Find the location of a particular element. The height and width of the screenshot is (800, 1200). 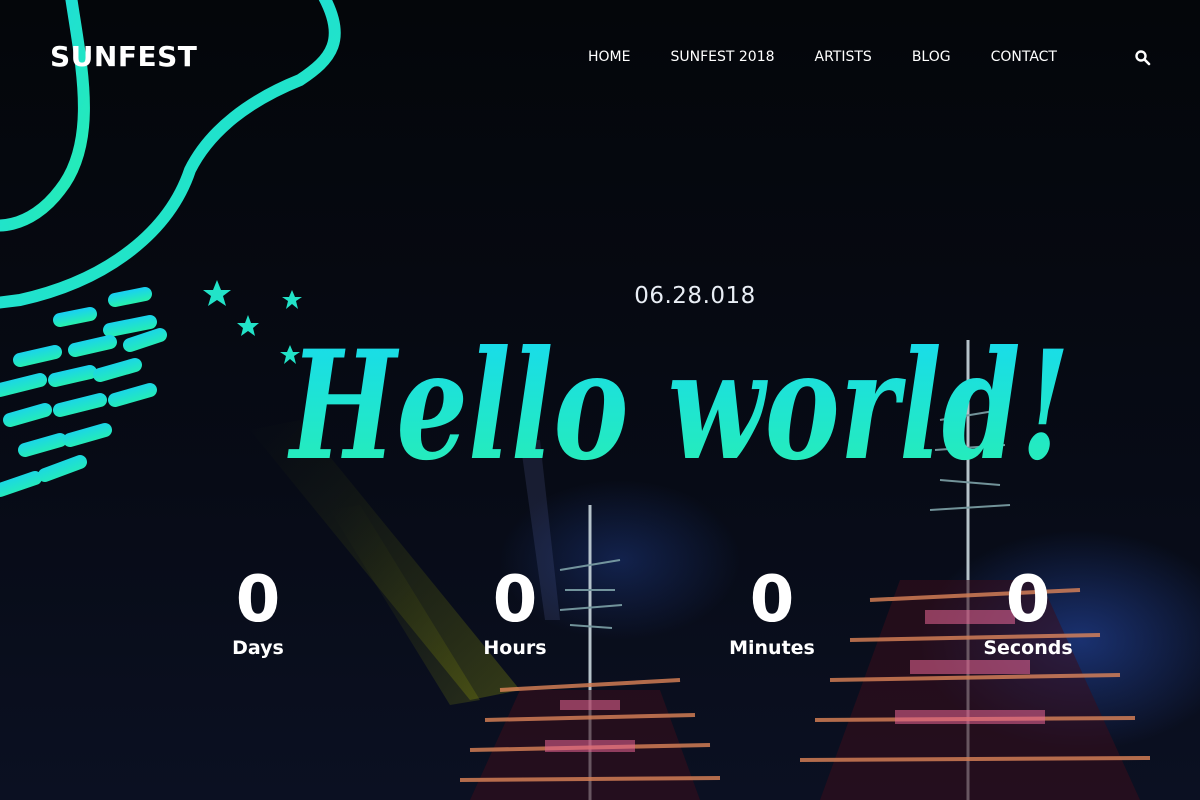

countdown-hours: 0 Hours is located at coordinates (515, 612).